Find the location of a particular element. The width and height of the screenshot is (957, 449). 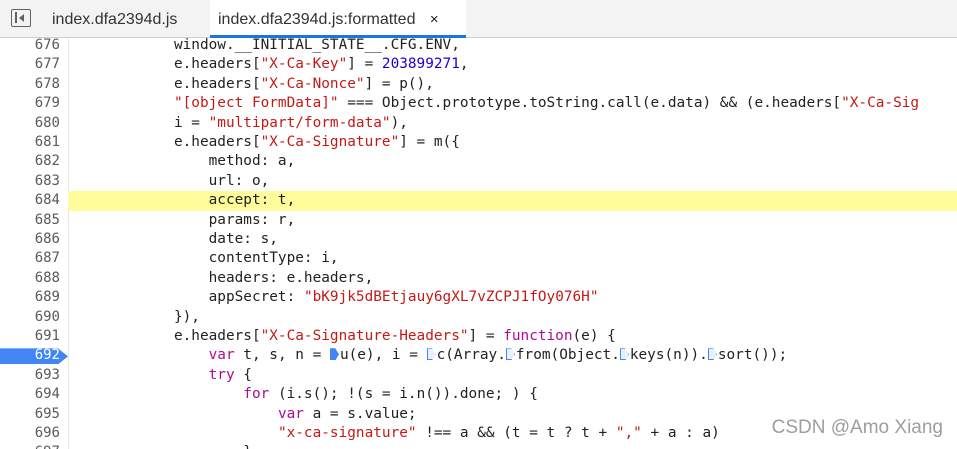

line-number: 682 is located at coordinates (30, 161).